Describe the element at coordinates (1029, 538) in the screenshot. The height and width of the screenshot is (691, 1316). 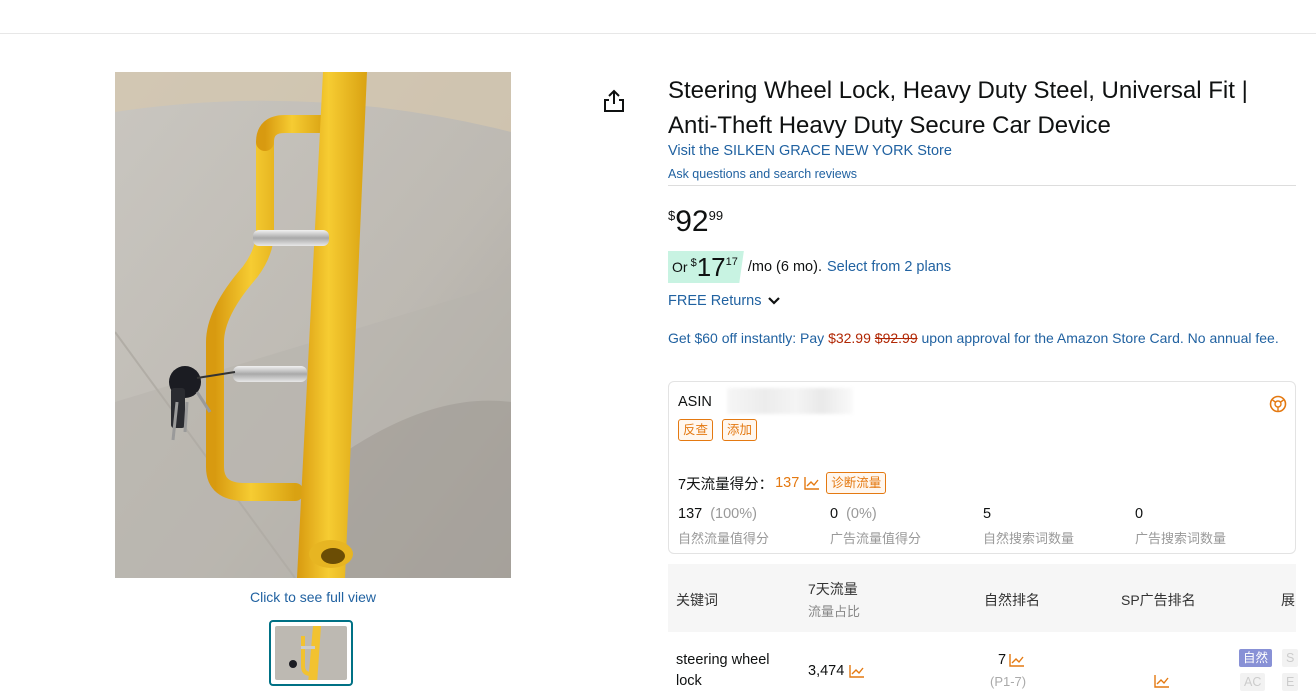
I see `stat-label: 自然搜索词数量` at that location.